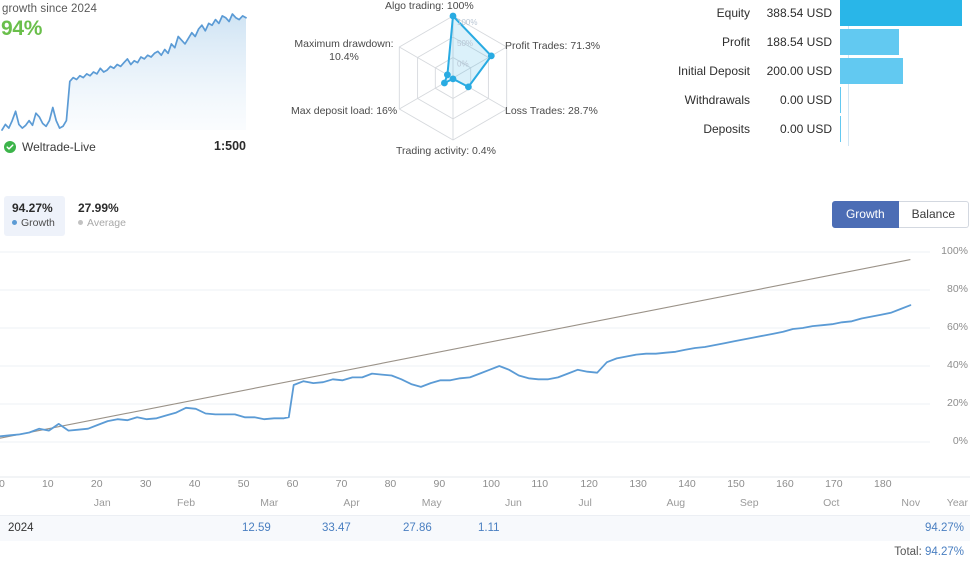  What do you see at coordinates (865, 214) in the screenshot?
I see `tab-growth: Growth` at bounding box center [865, 214].